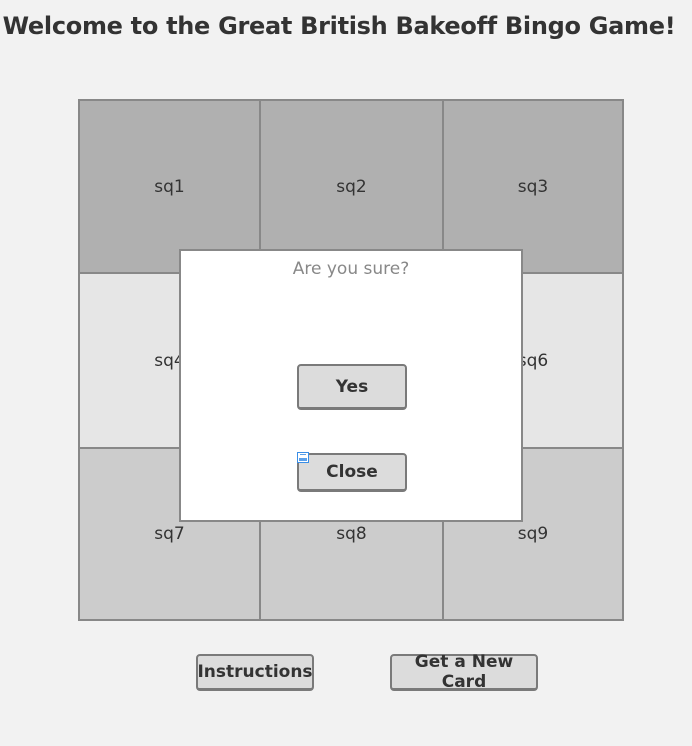 The height and width of the screenshot is (746, 692). I want to click on dialog-title: Are you sure?, so click(351, 269).